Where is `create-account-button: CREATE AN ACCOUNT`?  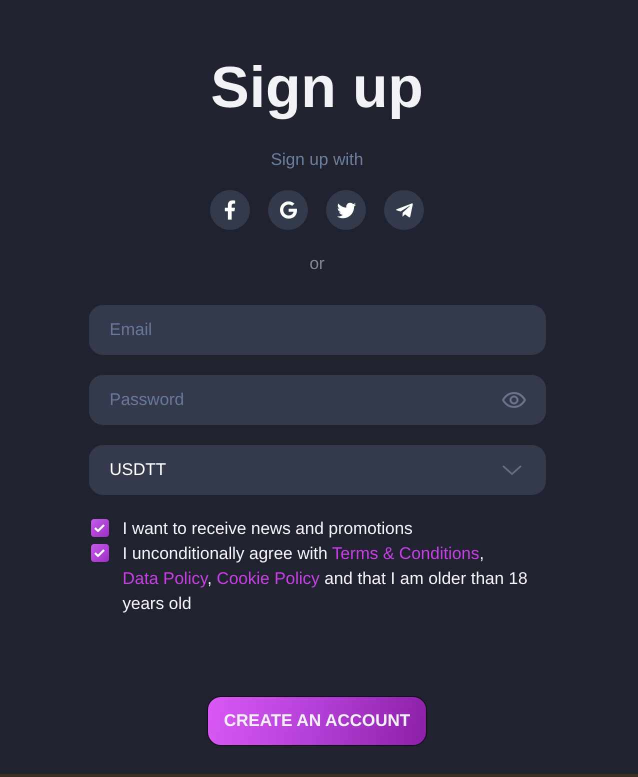
create-account-button: CREATE AN ACCOUNT is located at coordinates (317, 721).